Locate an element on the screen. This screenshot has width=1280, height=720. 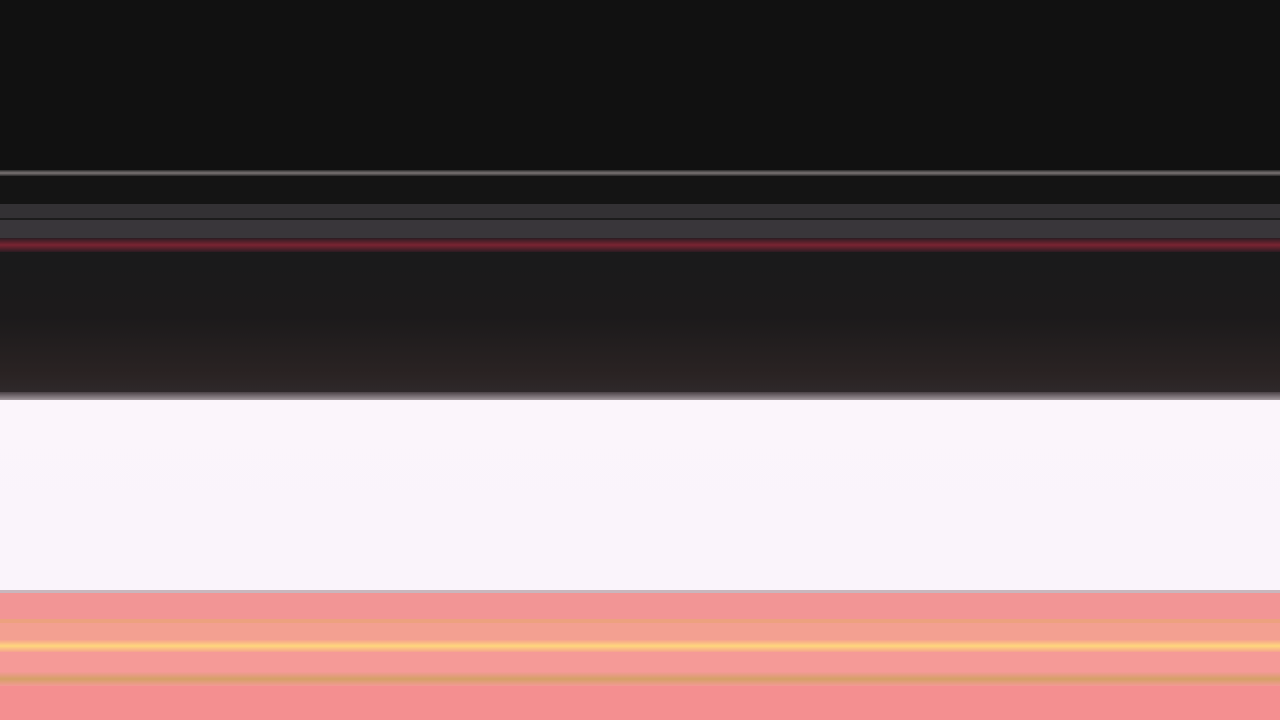
gold-accent-line is located at coordinates (640, 646).